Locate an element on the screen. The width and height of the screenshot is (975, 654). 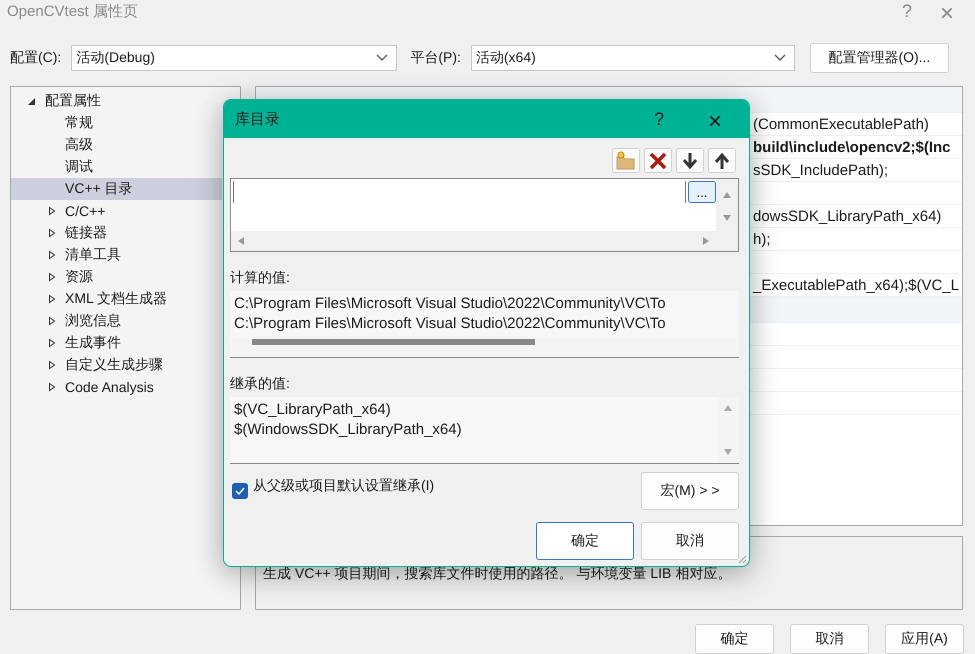
section-label: 继承的值: is located at coordinates (260, 384).